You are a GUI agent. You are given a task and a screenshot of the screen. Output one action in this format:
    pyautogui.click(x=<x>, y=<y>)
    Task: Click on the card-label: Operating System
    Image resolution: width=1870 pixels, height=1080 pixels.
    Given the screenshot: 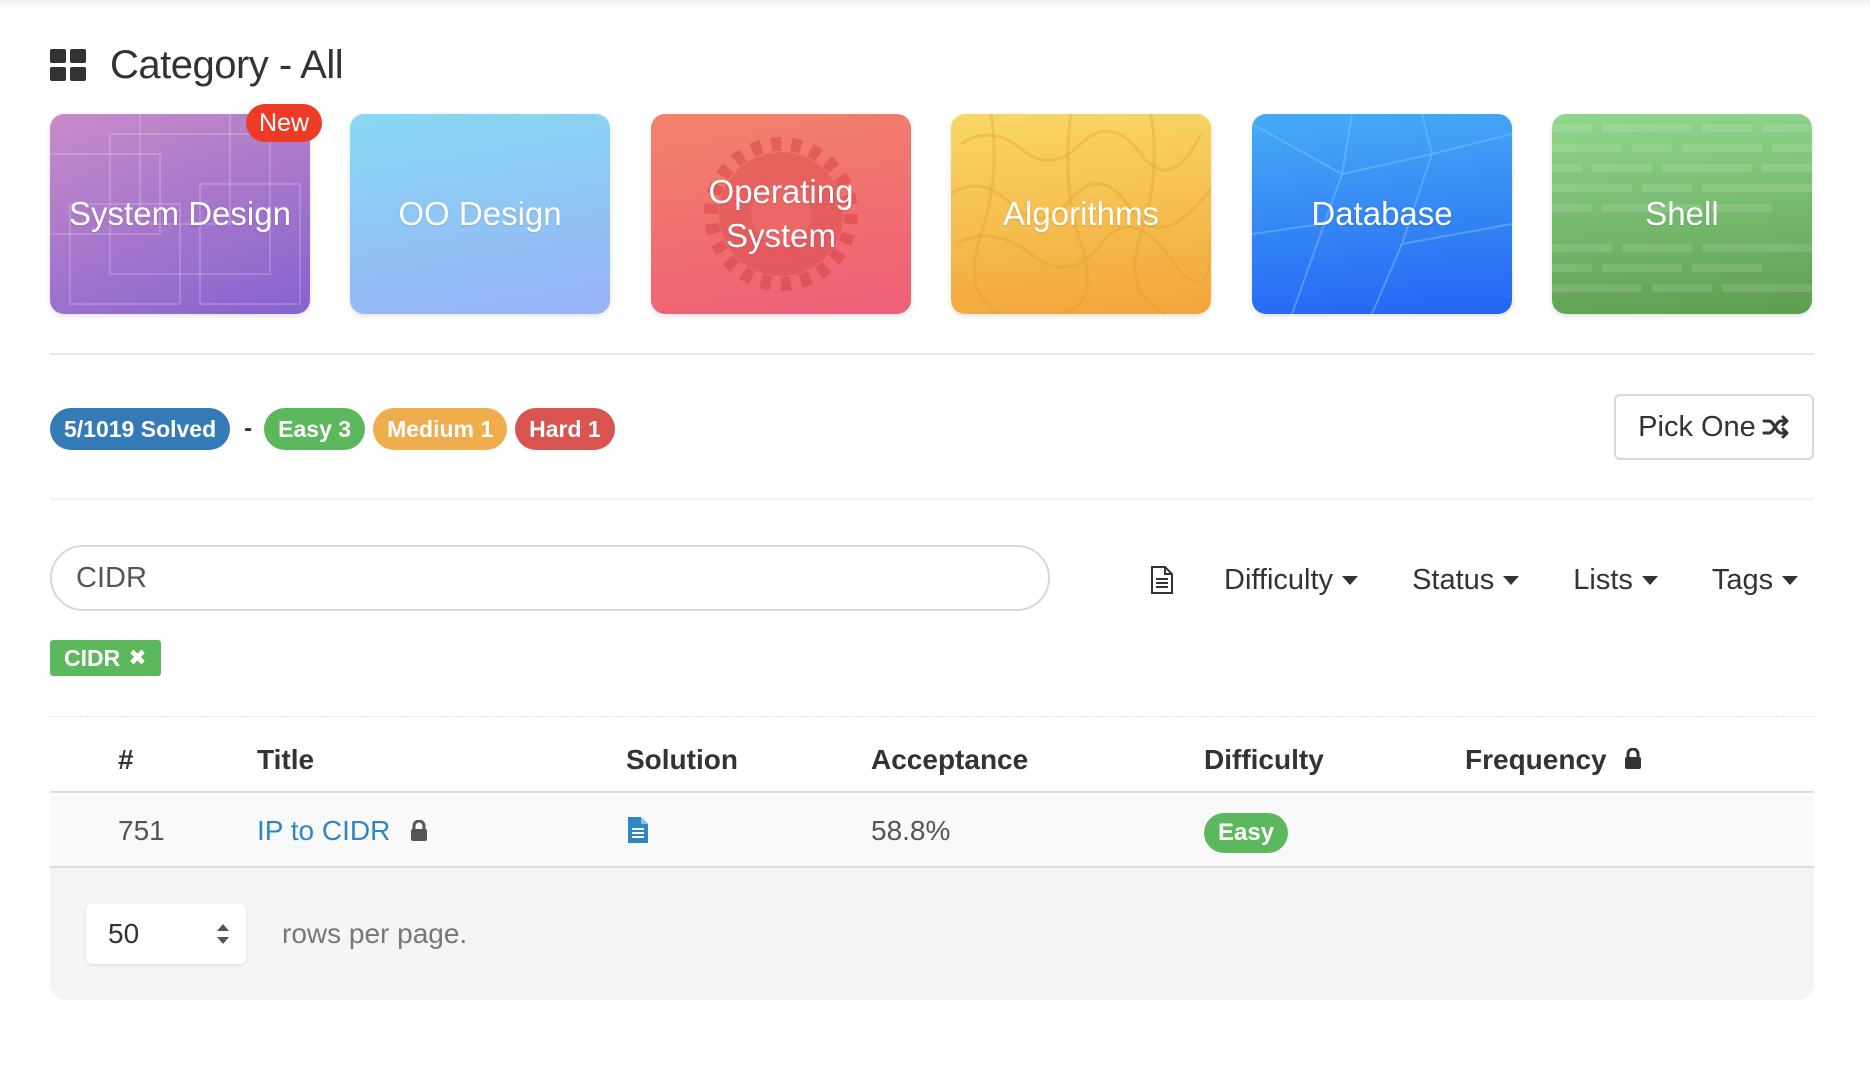 What is the action you would take?
    pyautogui.click(x=781, y=213)
    